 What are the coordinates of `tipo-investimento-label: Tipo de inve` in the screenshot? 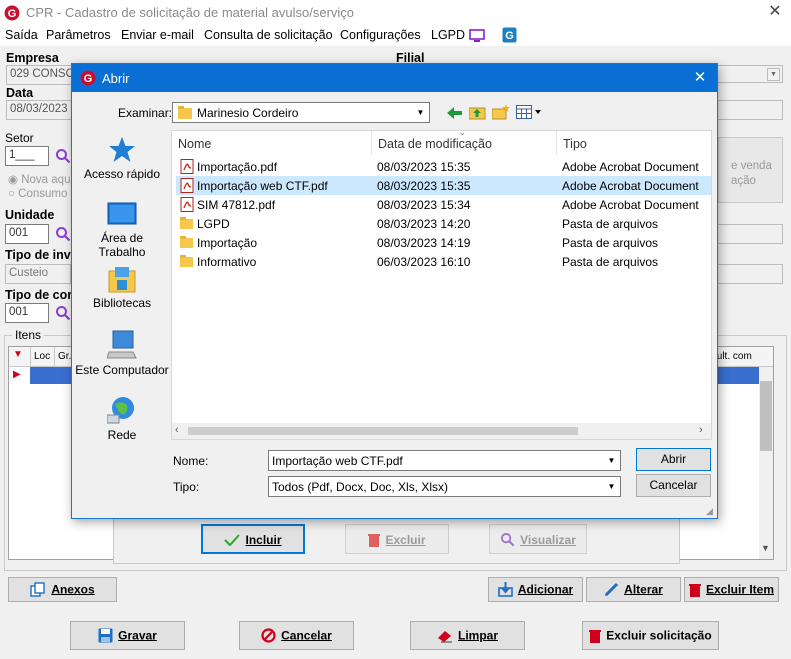 It's located at (41, 255).